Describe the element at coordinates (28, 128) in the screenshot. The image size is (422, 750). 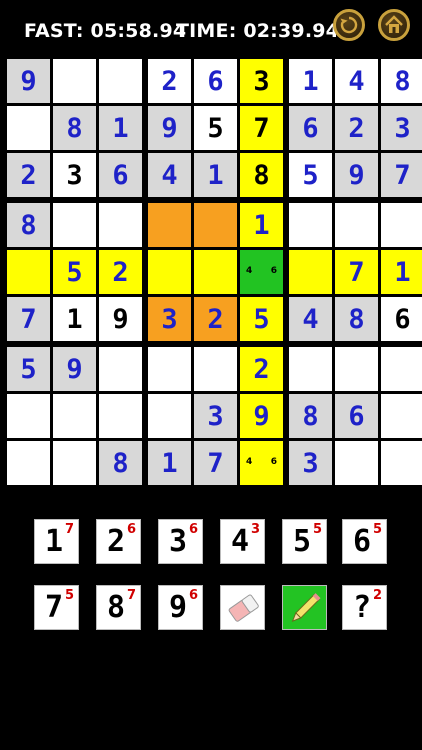
I see `cell-r2c1` at that location.